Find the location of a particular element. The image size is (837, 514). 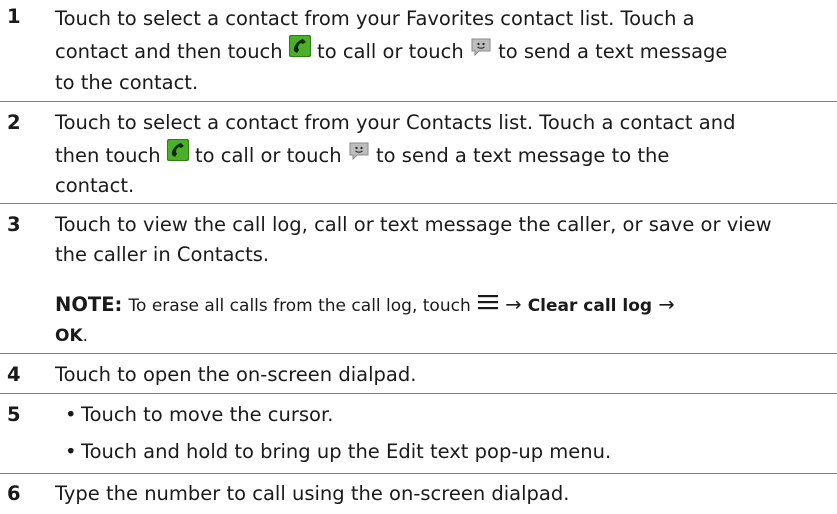

description-line: the caller in Contacts. is located at coordinates (162, 254).